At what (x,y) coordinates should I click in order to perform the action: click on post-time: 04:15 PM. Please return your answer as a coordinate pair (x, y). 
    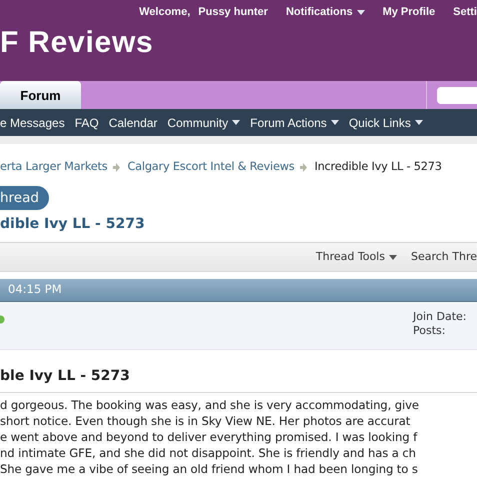
    Looking at the image, I should click on (35, 289).